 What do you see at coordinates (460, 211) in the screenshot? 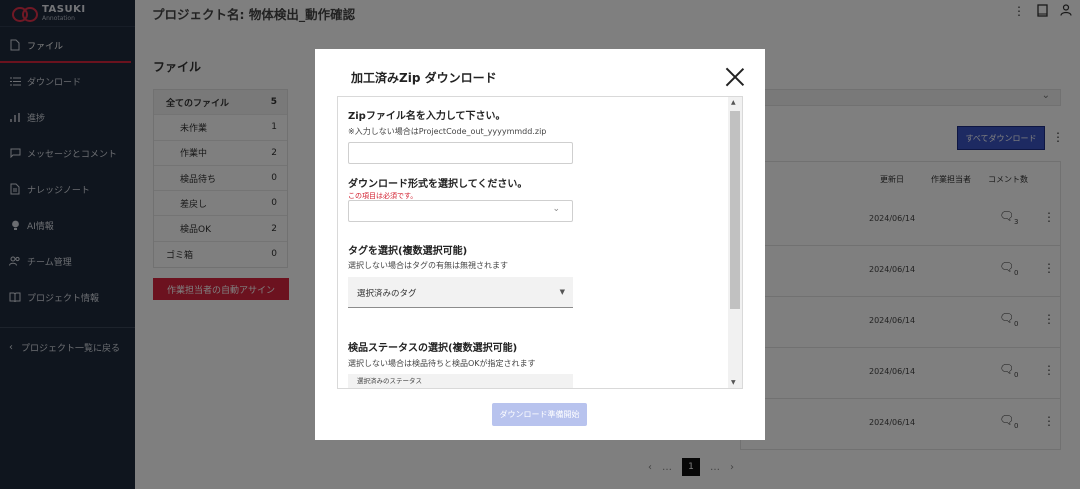
I see `format-select: ⌄` at bounding box center [460, 211].